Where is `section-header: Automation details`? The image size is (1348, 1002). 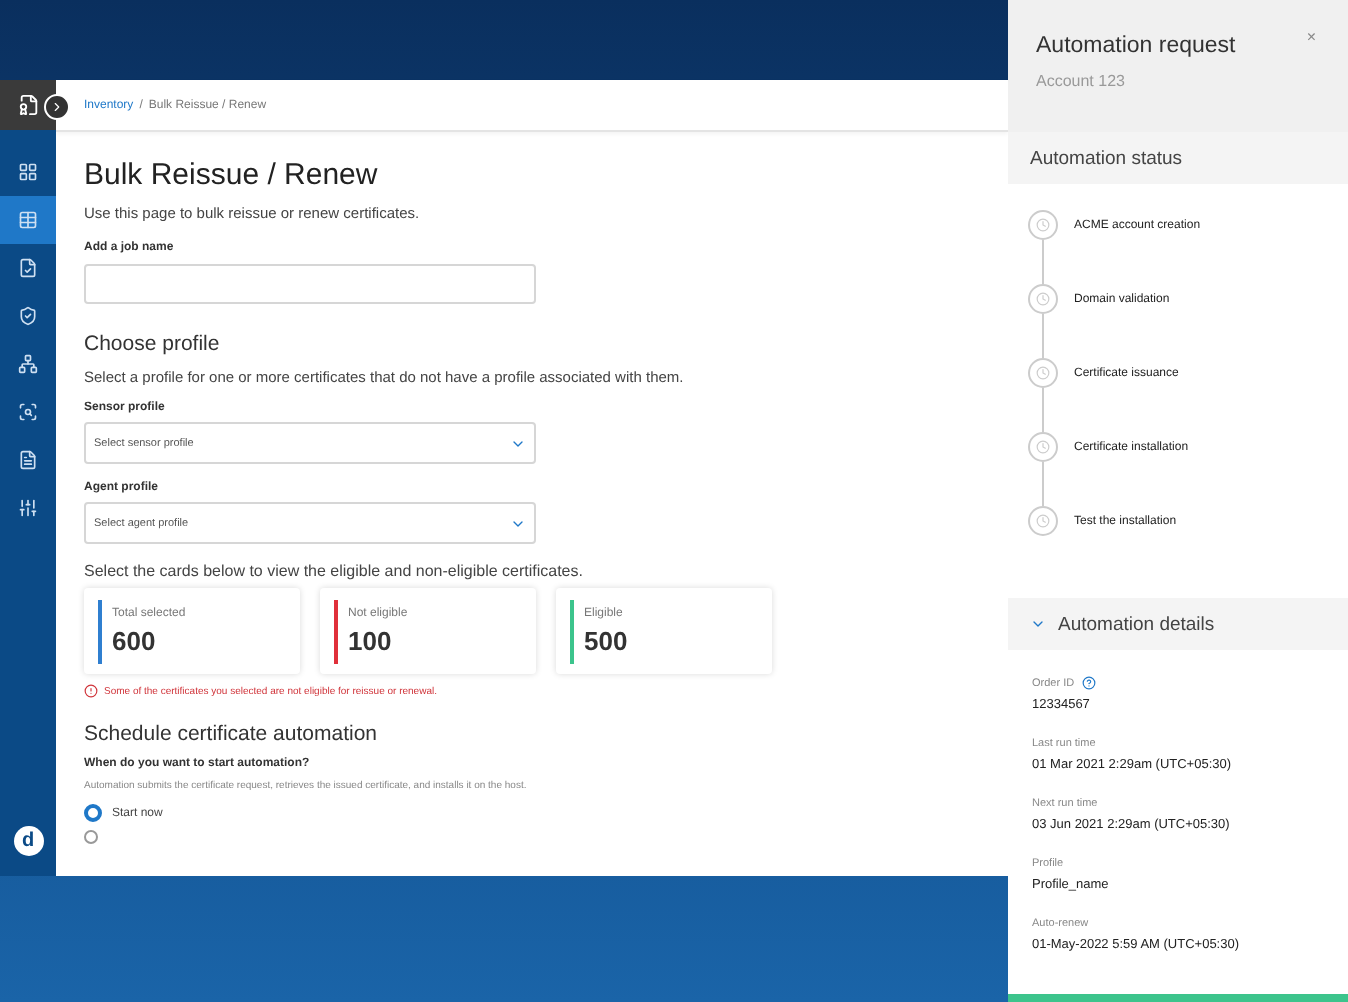
section-header: Automation details is located at coordinates (1178, 624).